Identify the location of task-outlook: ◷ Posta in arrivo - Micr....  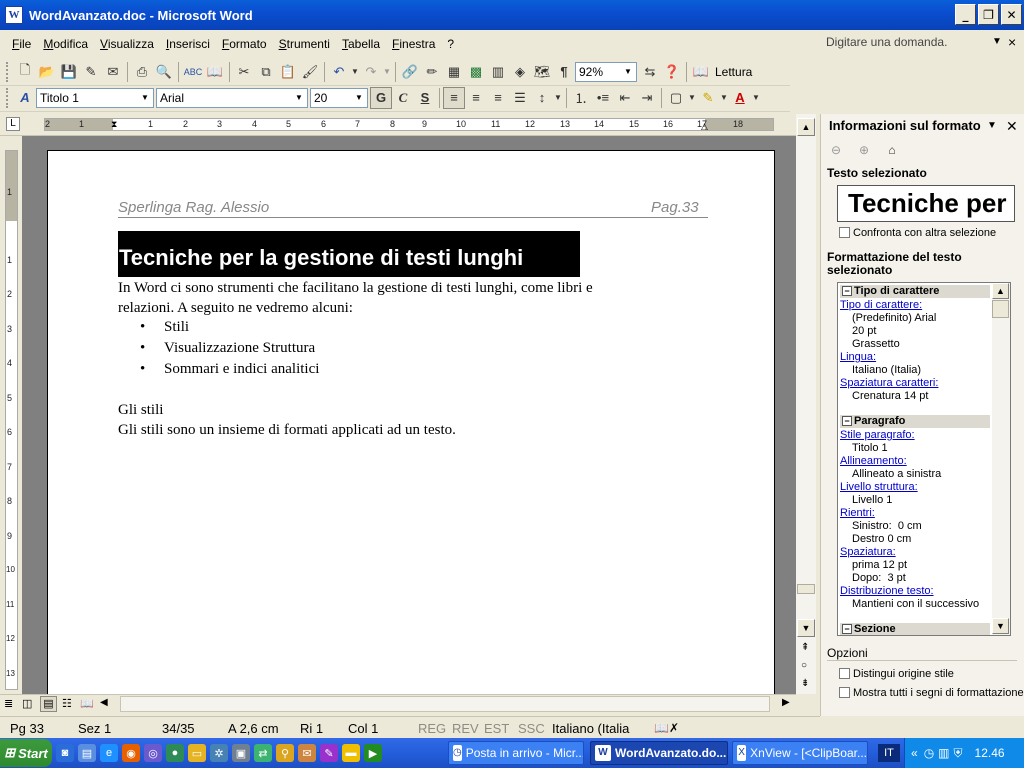
(516, 753).